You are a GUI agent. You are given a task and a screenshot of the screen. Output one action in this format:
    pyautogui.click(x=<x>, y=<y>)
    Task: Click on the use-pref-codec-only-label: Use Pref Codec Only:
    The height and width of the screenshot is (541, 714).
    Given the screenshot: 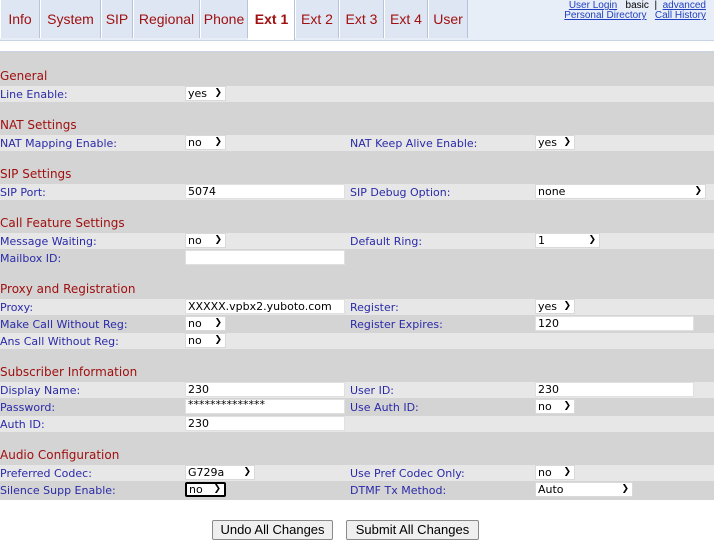 What is the action you would take?
    pyautogui.click(x=407, y=473)
    